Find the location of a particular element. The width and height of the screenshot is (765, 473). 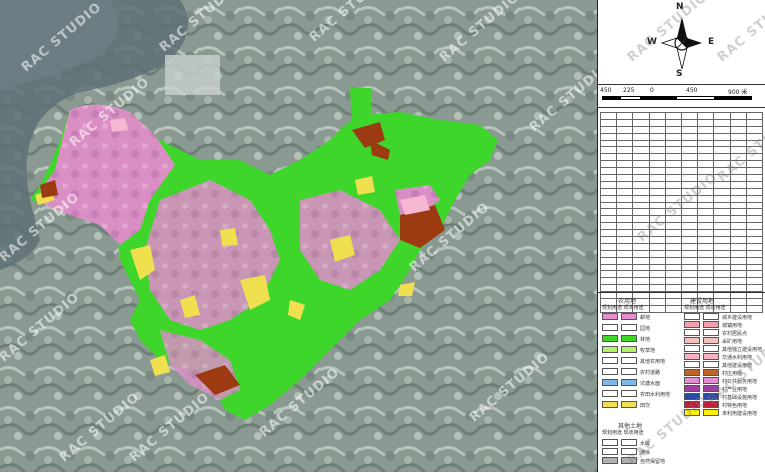

legend-agri-item-label: 农田水利用地 is located at coordinates (655, 395).